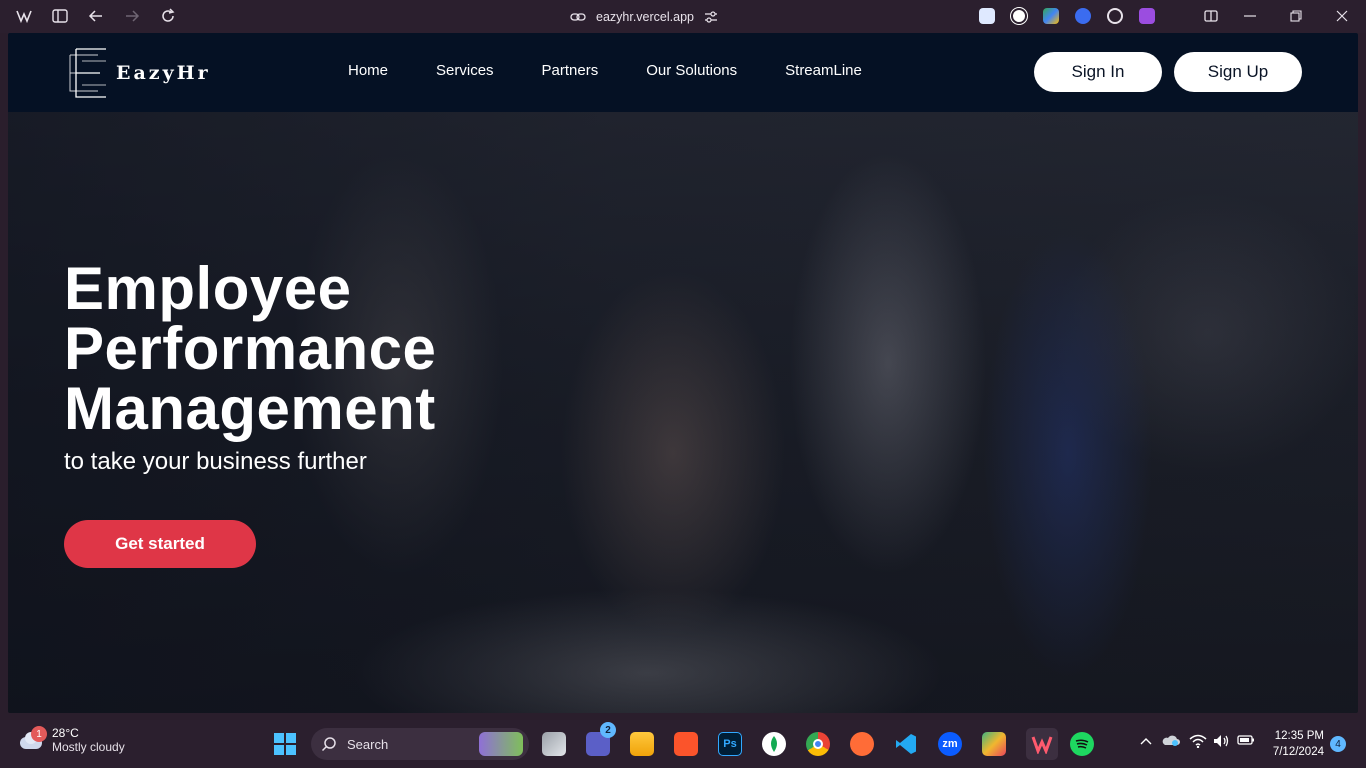  Describe the element at coordinates (1019, 16) in the screenshot. I see `extension-w-icon` at that location.